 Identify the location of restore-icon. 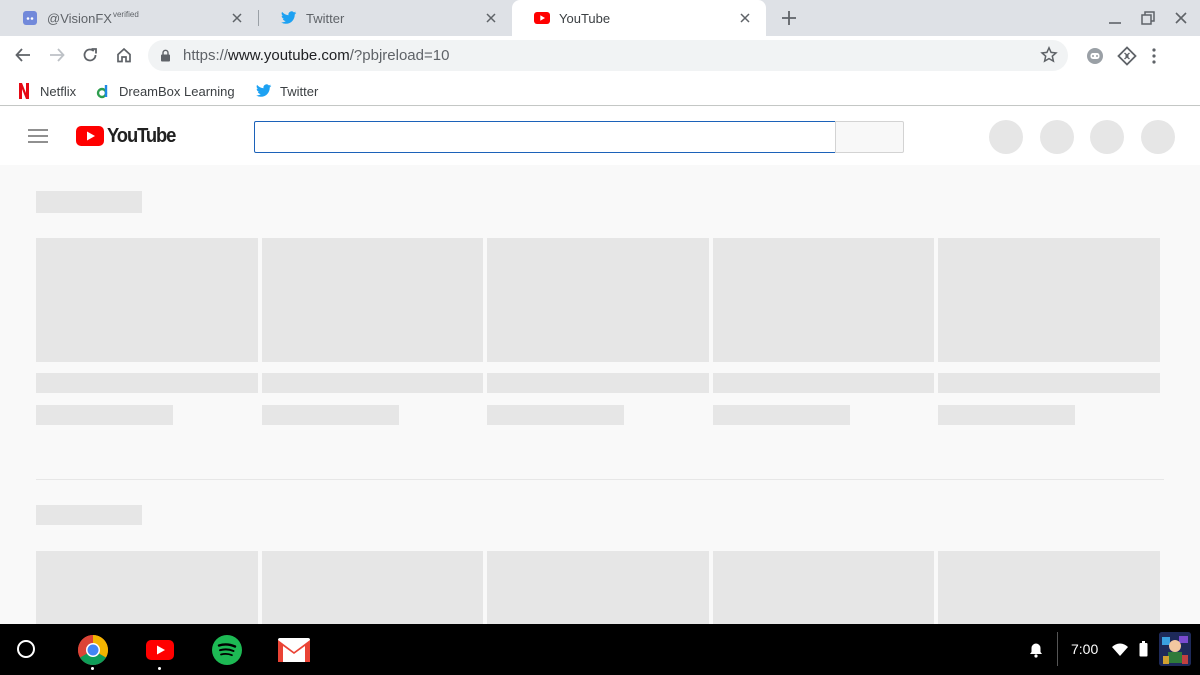
(1148, 18).